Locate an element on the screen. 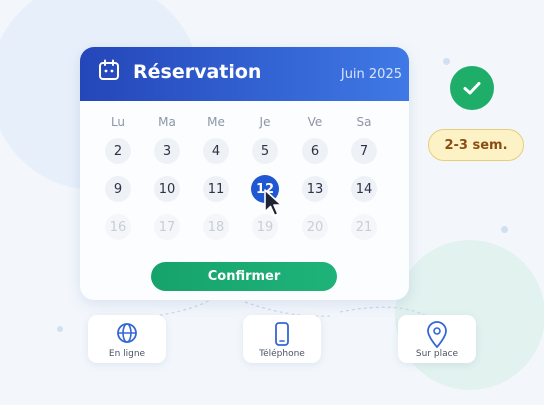 The image size is (544, 405). calendar-day-disabled: 17 is located at coordinates (167, 227).